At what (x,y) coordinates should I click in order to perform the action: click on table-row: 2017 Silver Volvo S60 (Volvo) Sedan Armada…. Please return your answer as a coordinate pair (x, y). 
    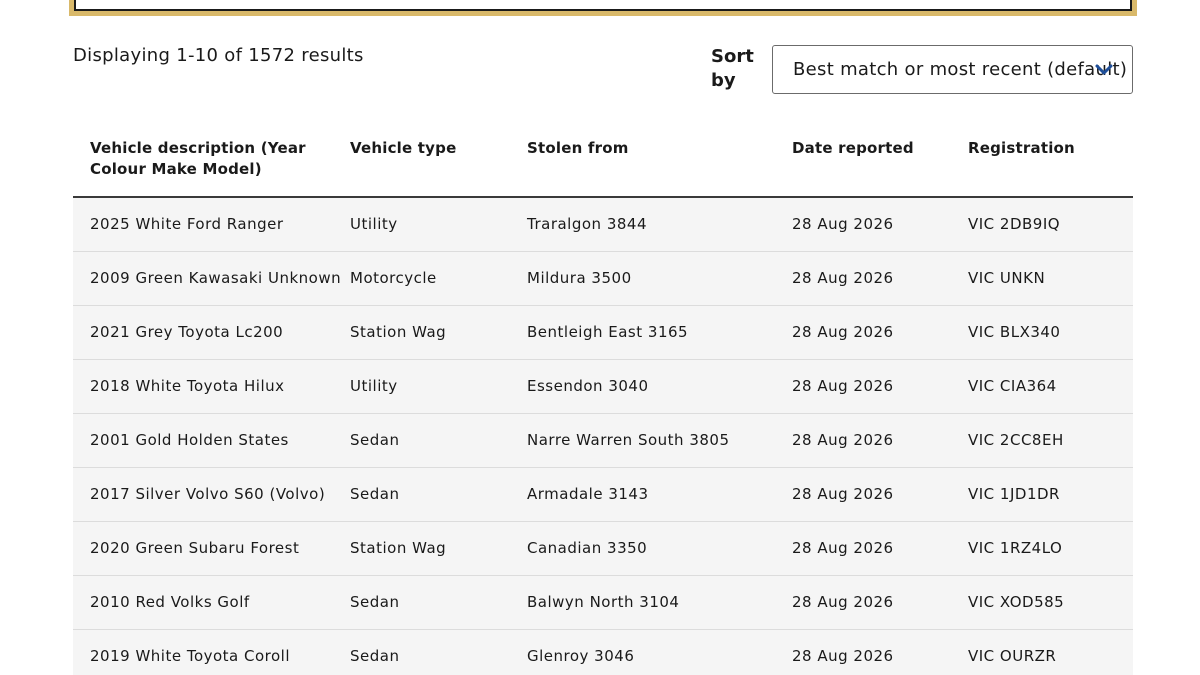
    Looking at the image, I should click on (603, 495).